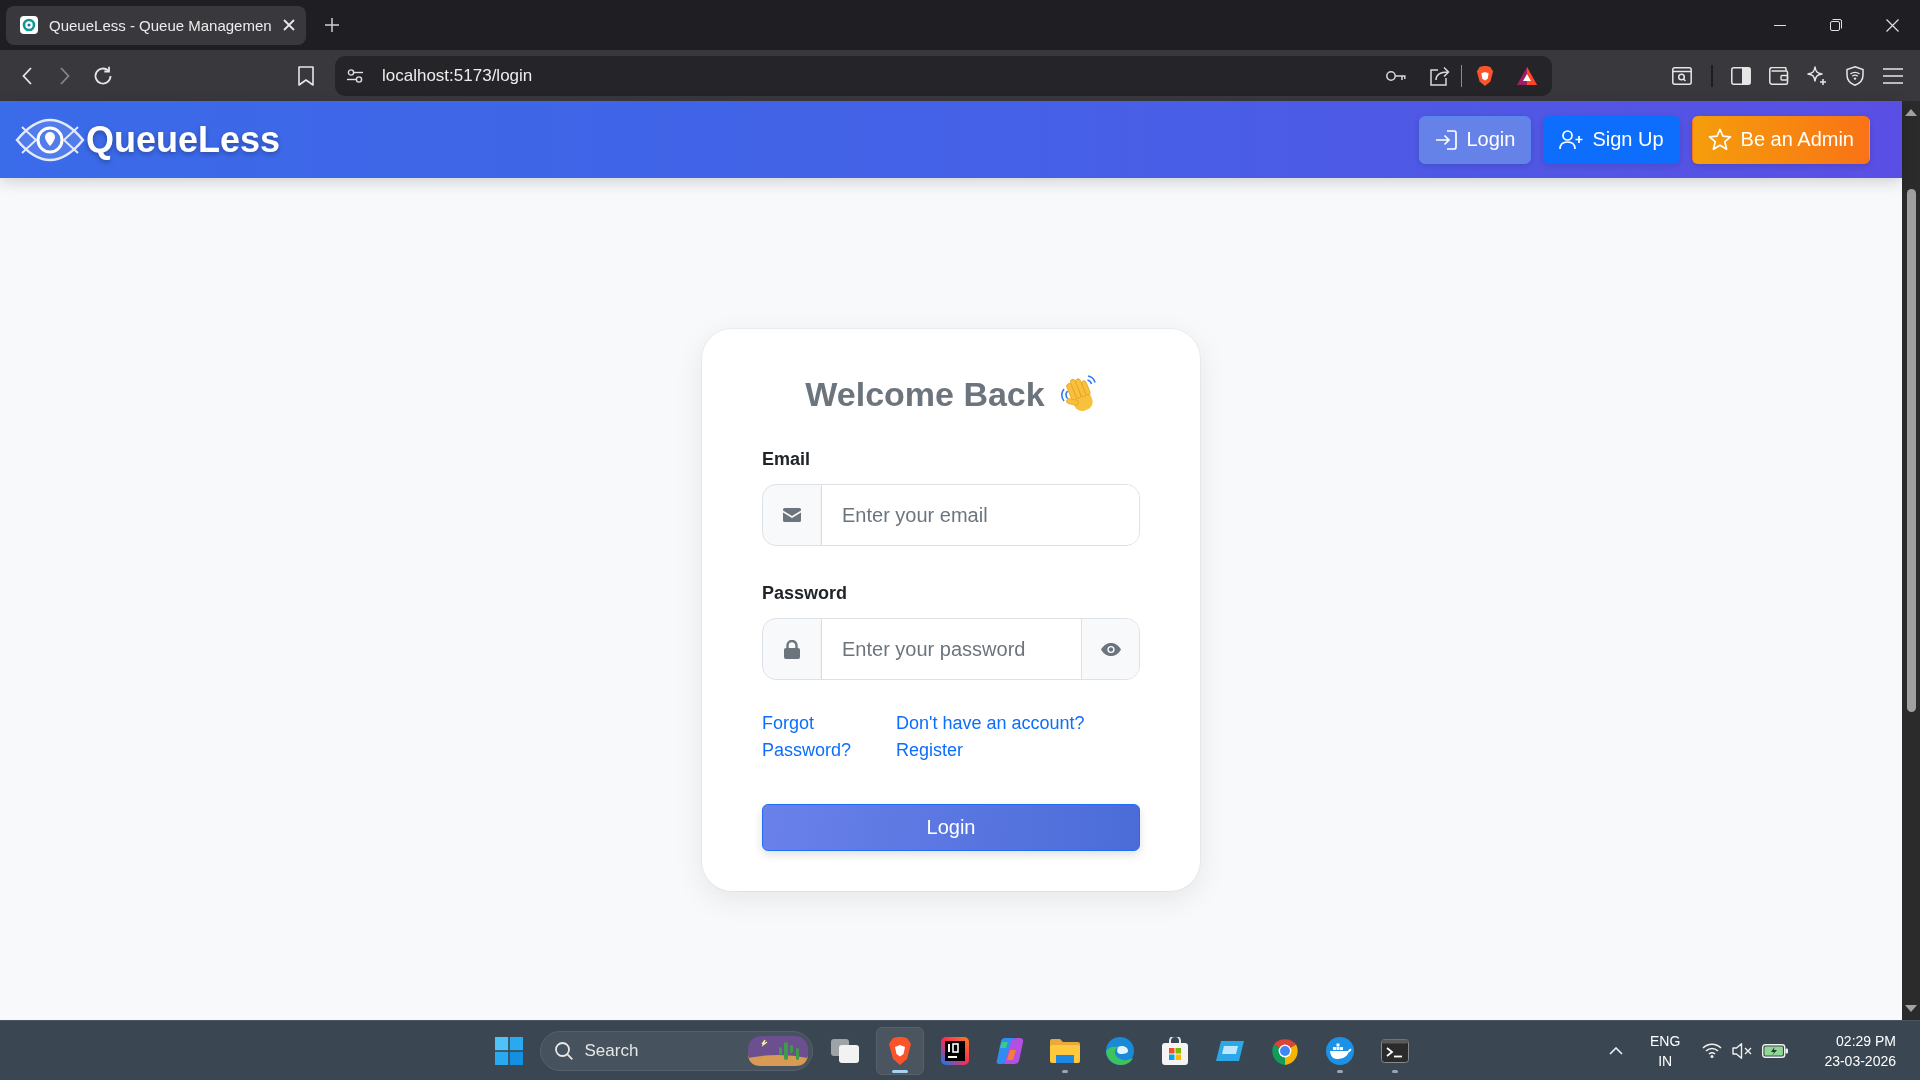 Image resolution: width=1920 pixels, height=1080 pixels. Describe the element at coordinates (1446, 139) in the screenshot. I see `sign-in-icon` at that location.